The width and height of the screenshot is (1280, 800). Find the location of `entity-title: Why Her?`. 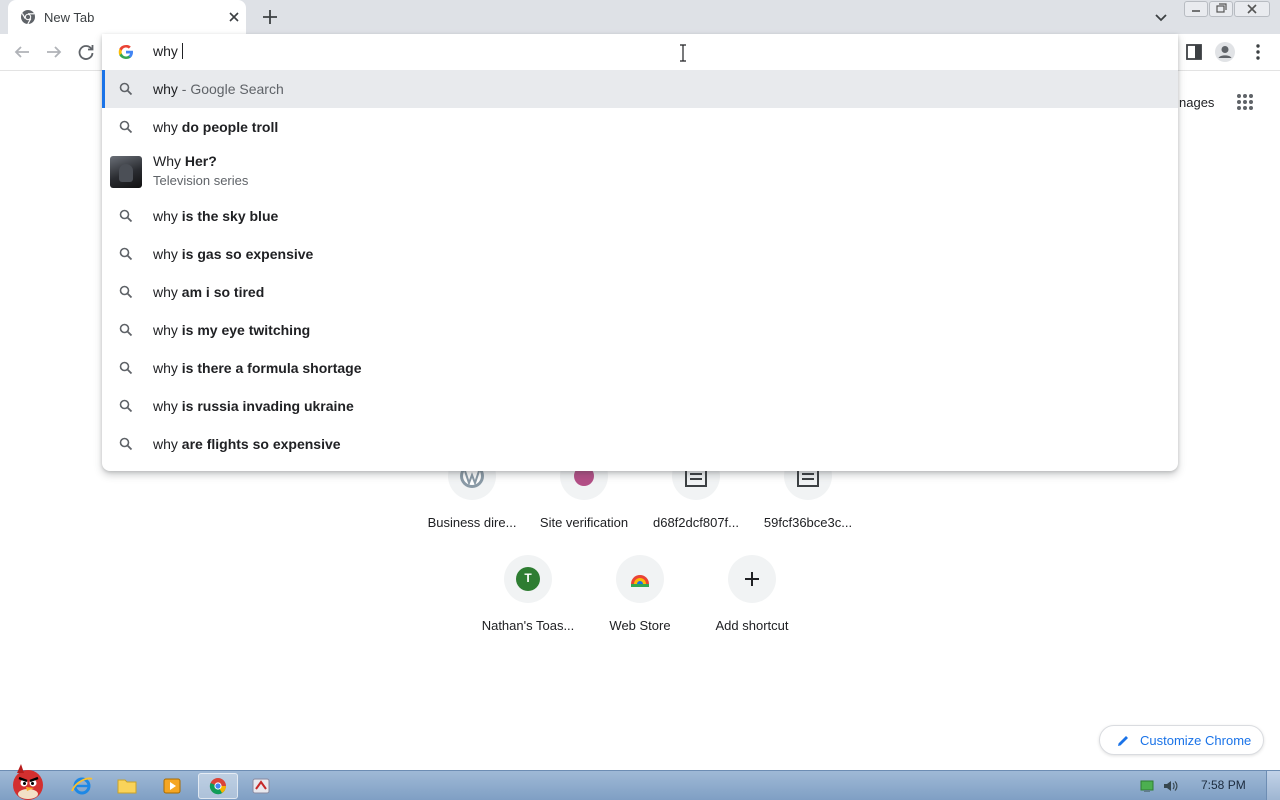

entity-title: Why Her? is located at coordinates (185, 161).